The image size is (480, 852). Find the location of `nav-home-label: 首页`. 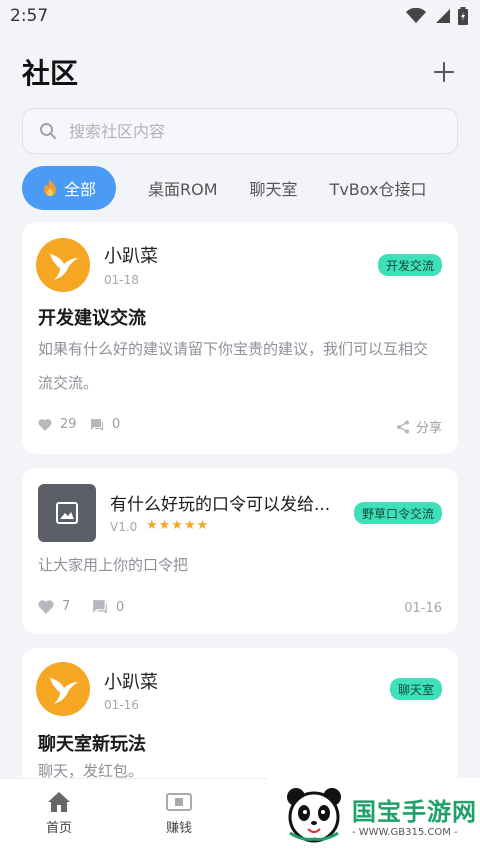

nav-home-label: 首页 is located at coordinates (59, 828).